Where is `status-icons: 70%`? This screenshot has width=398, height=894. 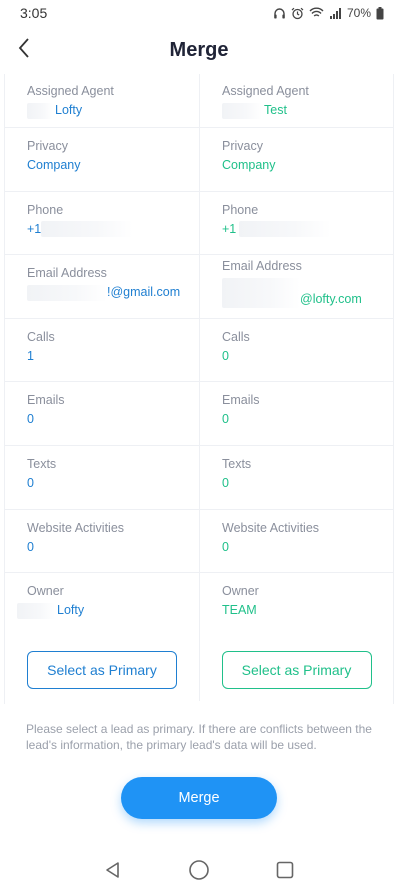
status-icons: 70% is located at coordinates (328, 13).